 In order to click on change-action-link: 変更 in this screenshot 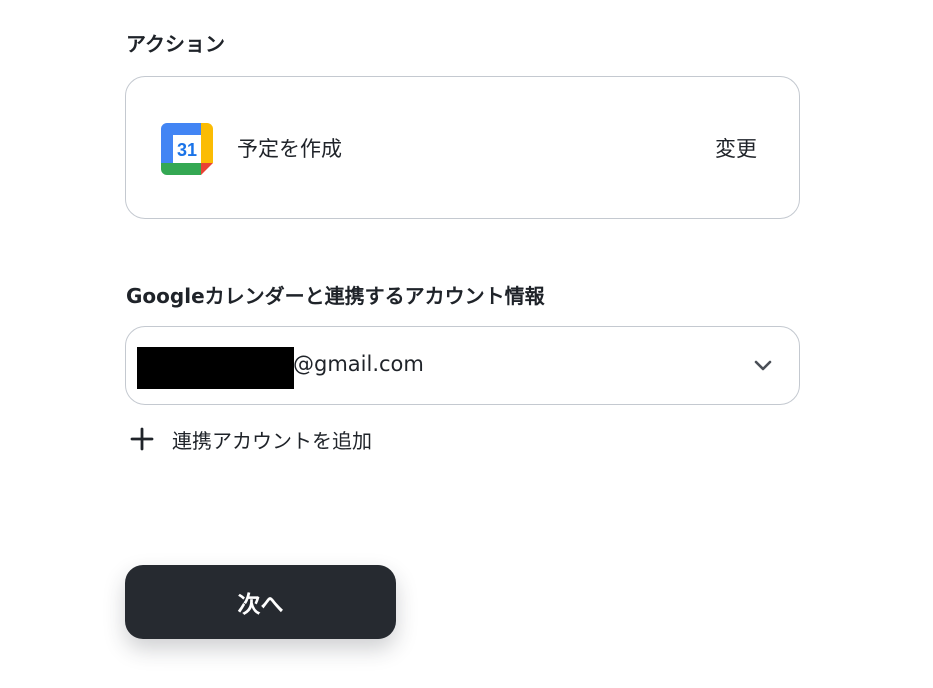, I will do `click(736, 148)`.